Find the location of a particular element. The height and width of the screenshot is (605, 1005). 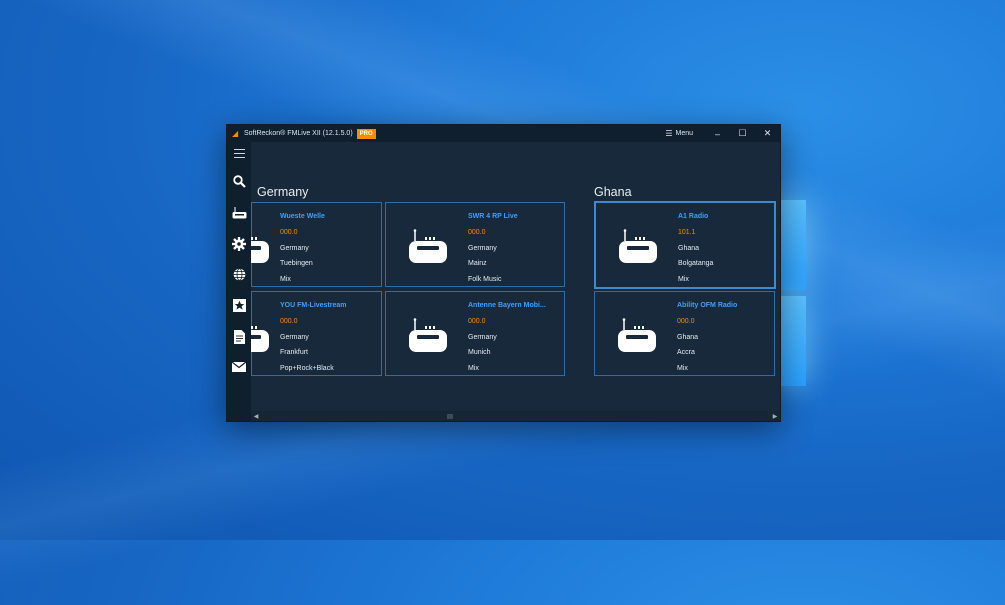

horizontal-scrollbar: ◀ ▶ is located at coordinates (515, 416).